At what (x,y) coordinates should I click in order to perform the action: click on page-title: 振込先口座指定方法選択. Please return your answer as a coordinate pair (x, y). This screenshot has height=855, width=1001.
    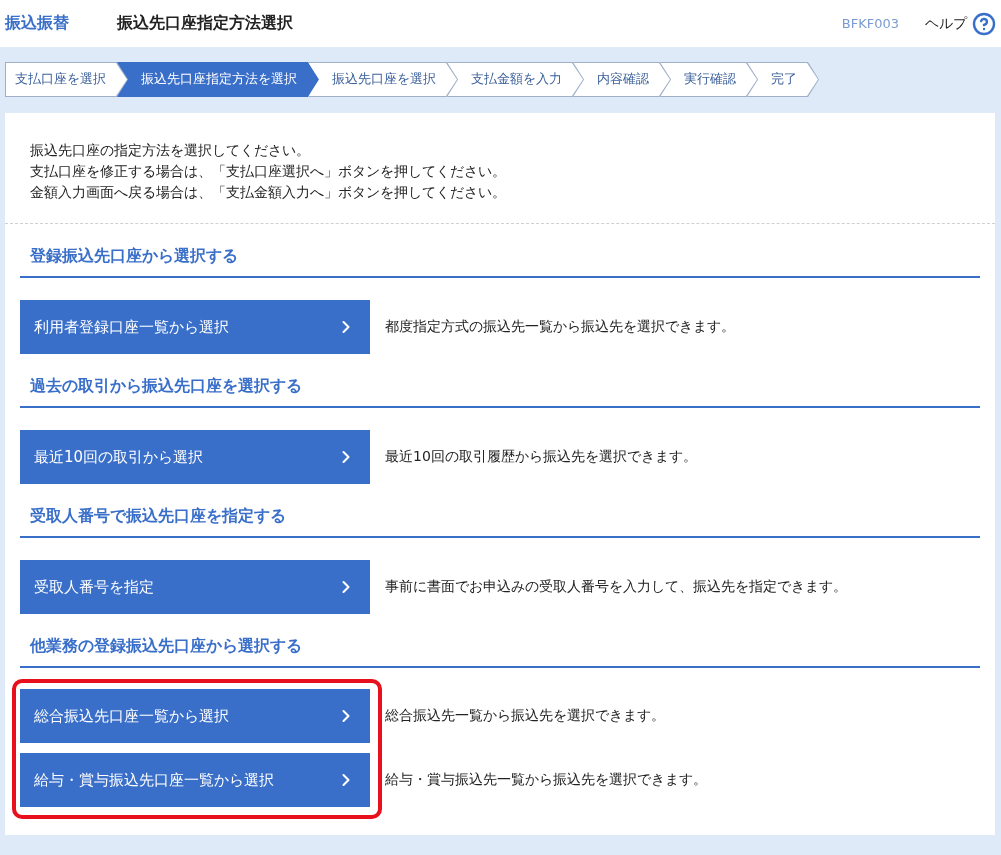
    Looking at the image, I should click on (205, 23).